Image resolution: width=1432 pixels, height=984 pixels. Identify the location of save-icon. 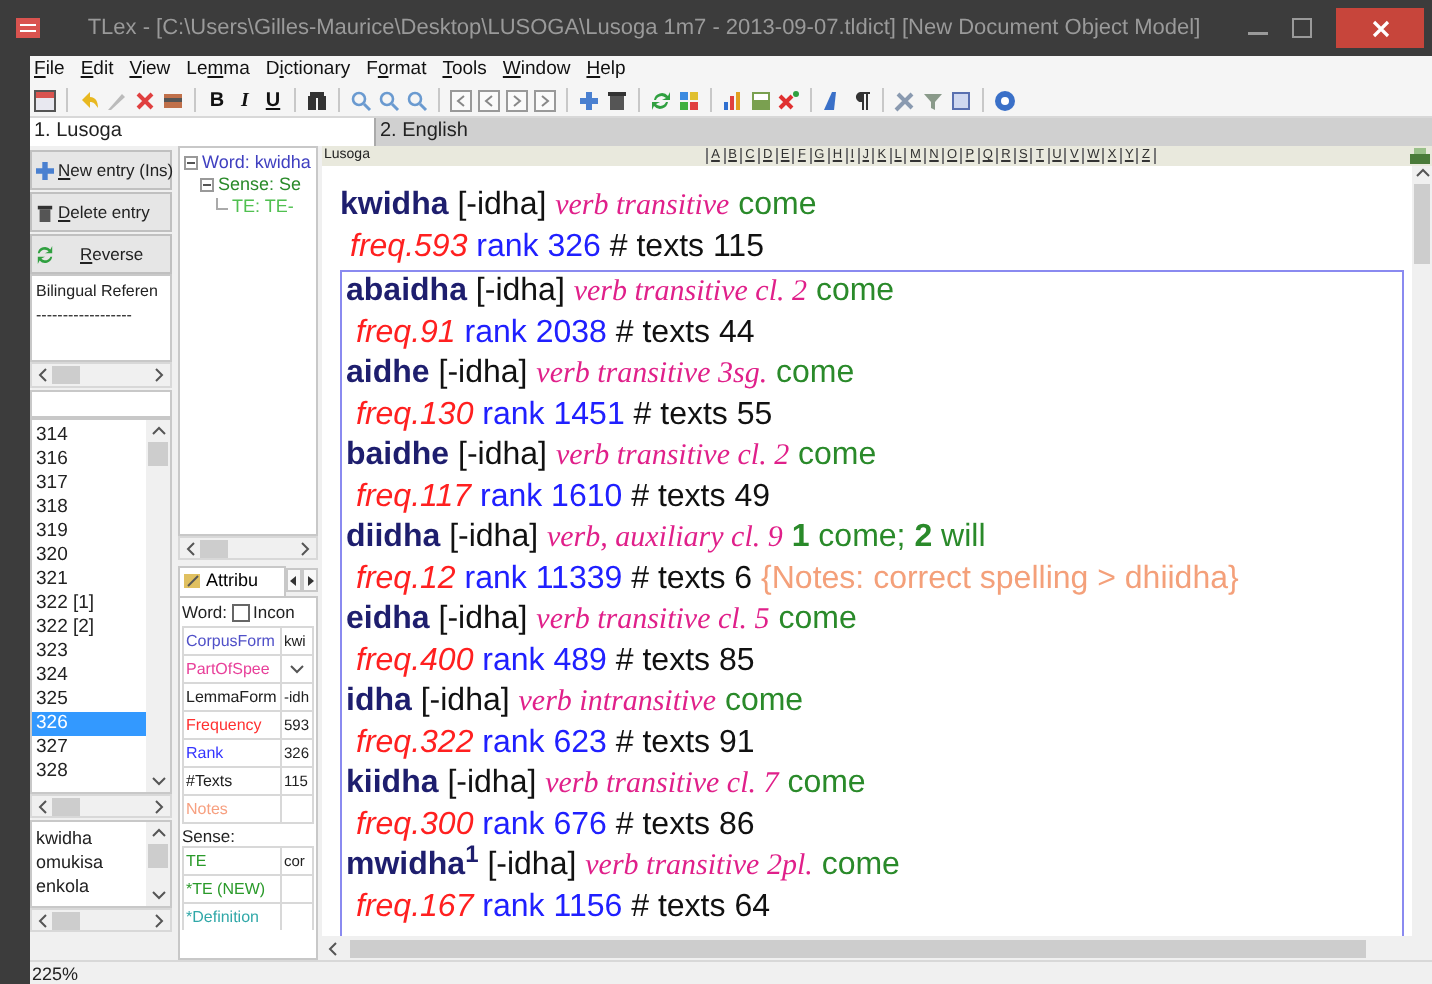
(45, 100).